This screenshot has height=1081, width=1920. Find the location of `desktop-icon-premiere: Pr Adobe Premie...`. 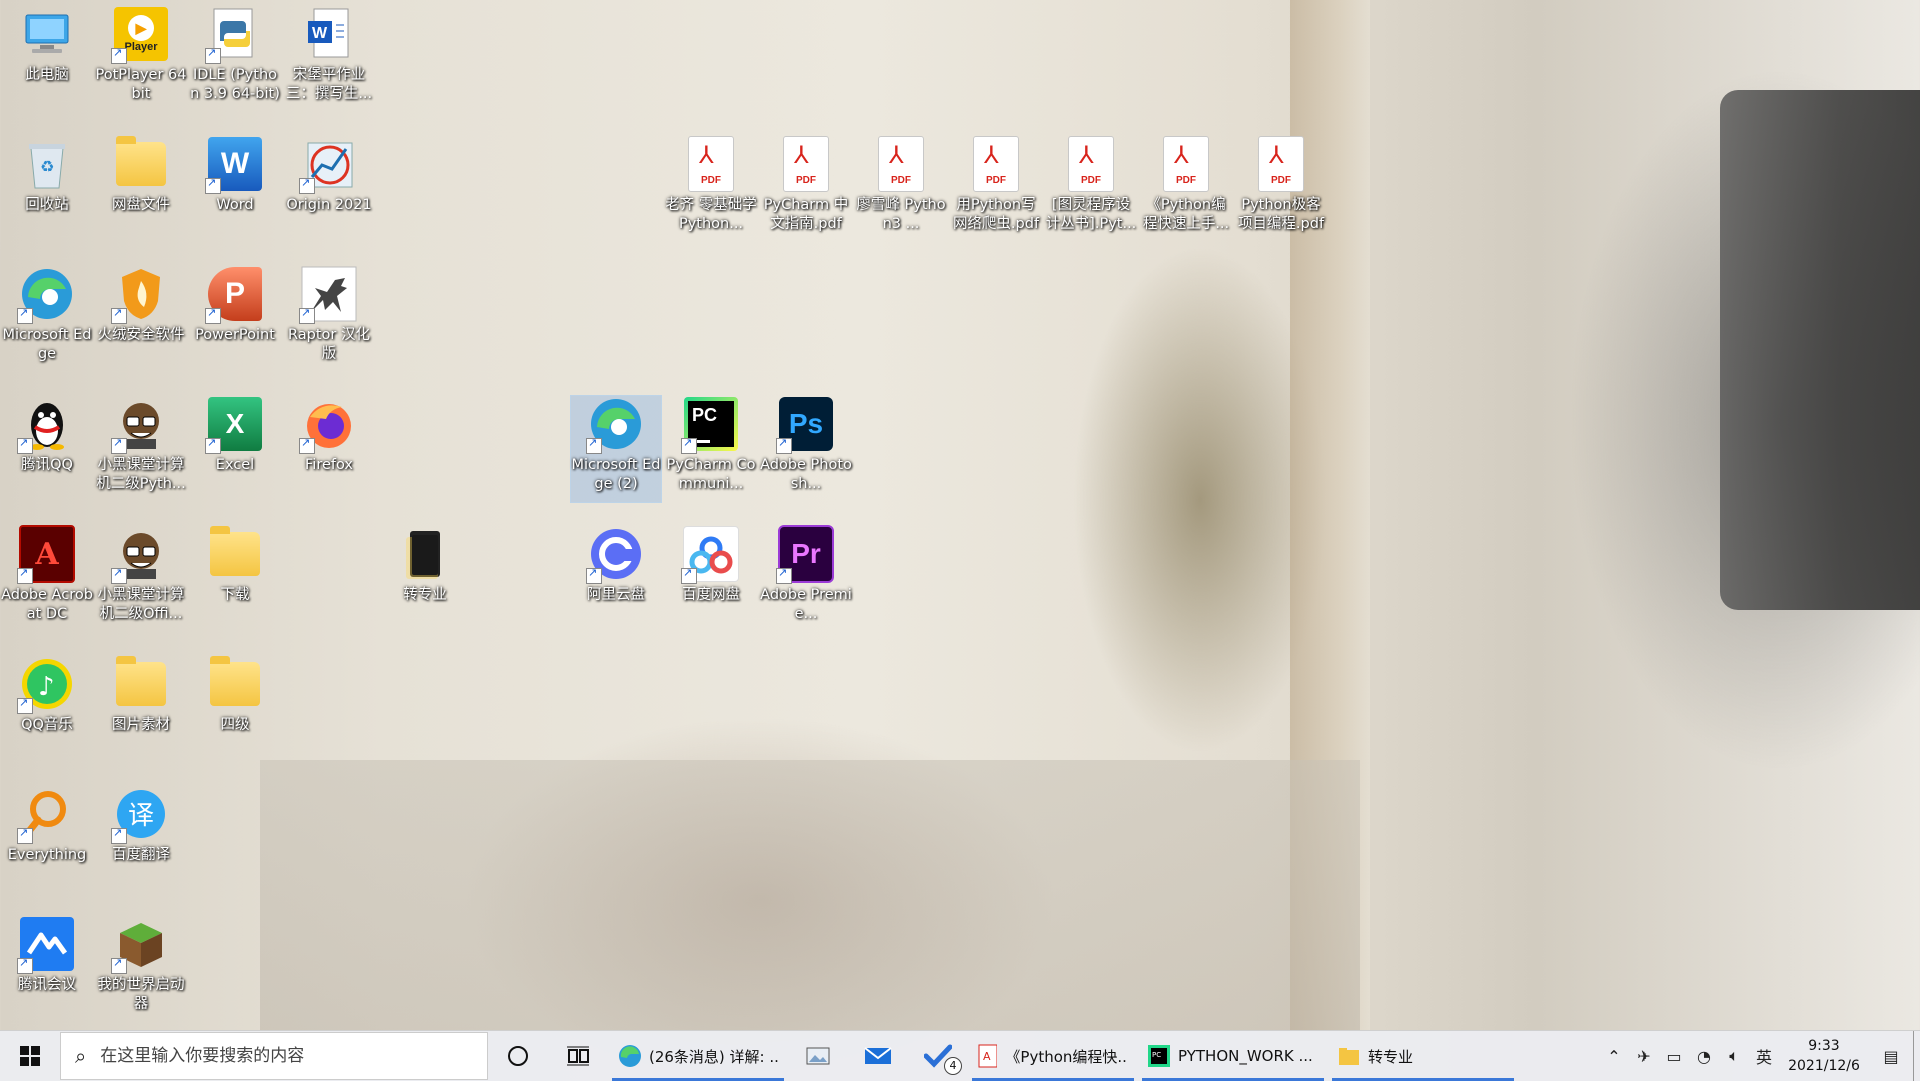

desktop-icon-premiere: Pr Adobe Premie... is located at coordinates (806, 574).